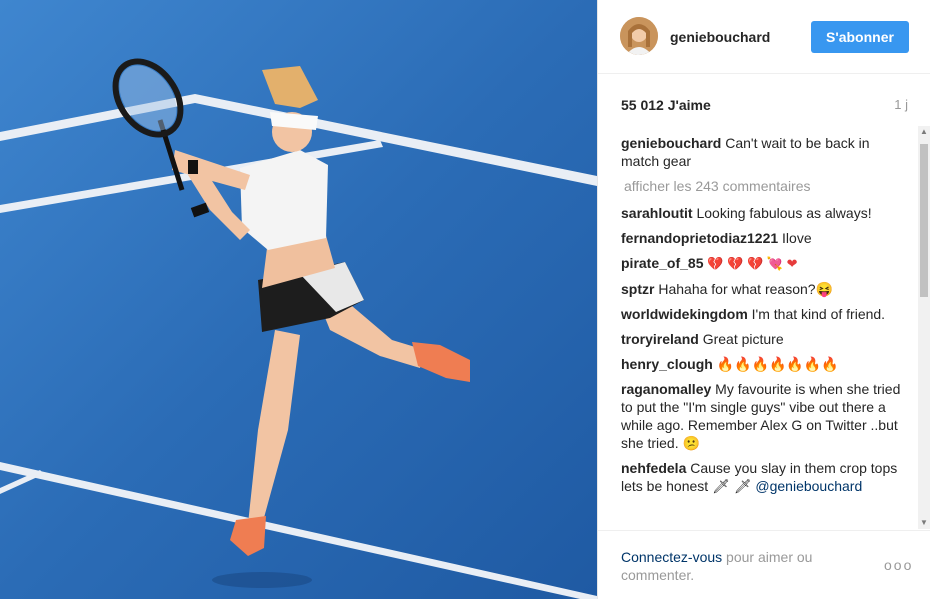 The width and height of the screenshot is (930, 599). I want to click on login-prompt: Connectez-vous pour aimer ou commenter., so click(736, 566).